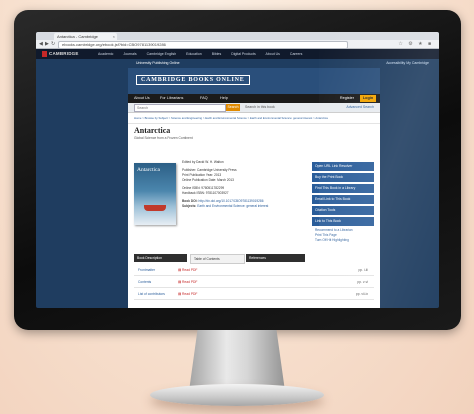  What do you see at coordinates (296, 54) in the screenshot?
I see `topnav-item-careers: Careers` at bounding box center [296, 54].